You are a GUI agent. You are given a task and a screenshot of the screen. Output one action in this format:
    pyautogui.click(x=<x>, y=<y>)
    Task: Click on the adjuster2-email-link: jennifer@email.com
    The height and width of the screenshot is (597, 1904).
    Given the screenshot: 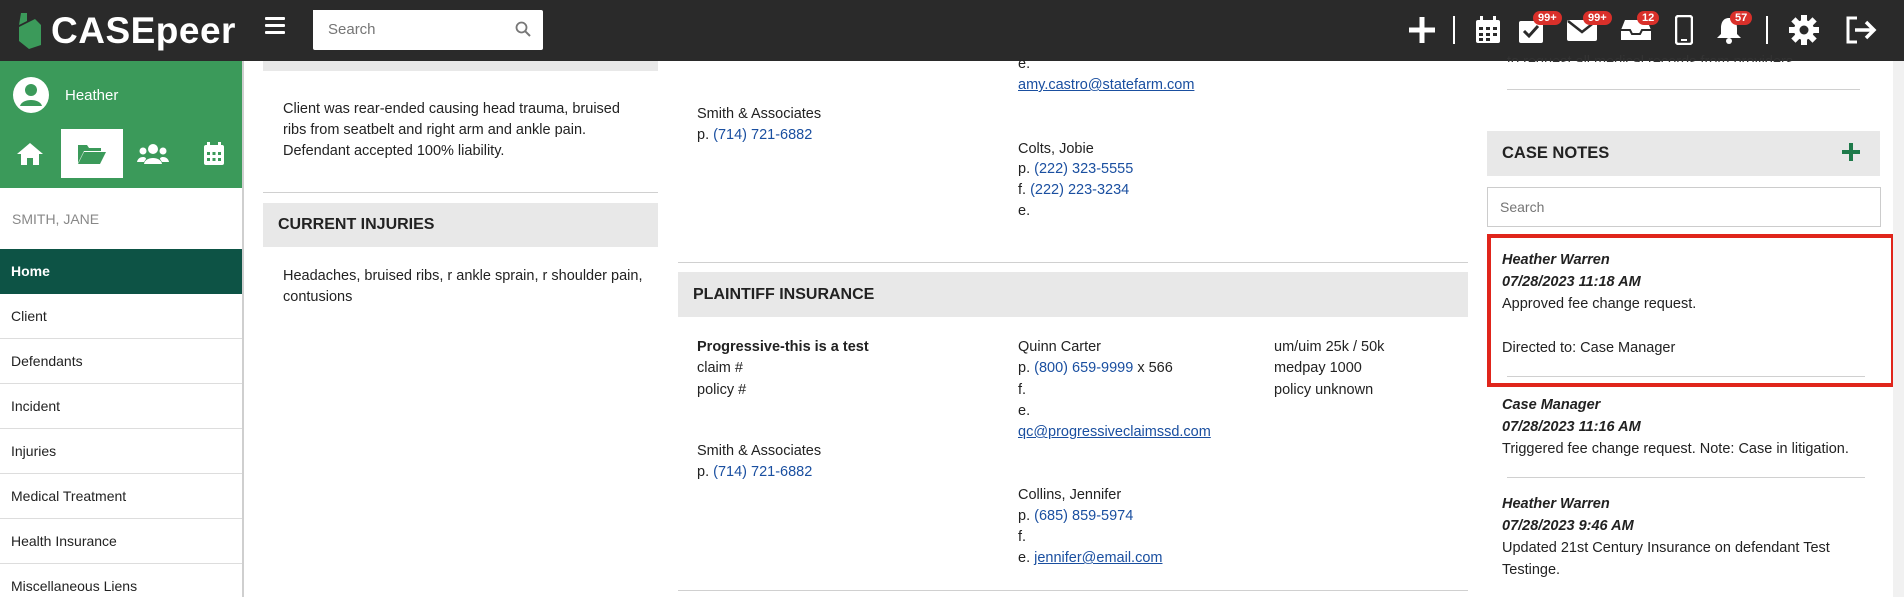 What is the action you would take?
    pyautogui.click(x=1098, y=558)
    